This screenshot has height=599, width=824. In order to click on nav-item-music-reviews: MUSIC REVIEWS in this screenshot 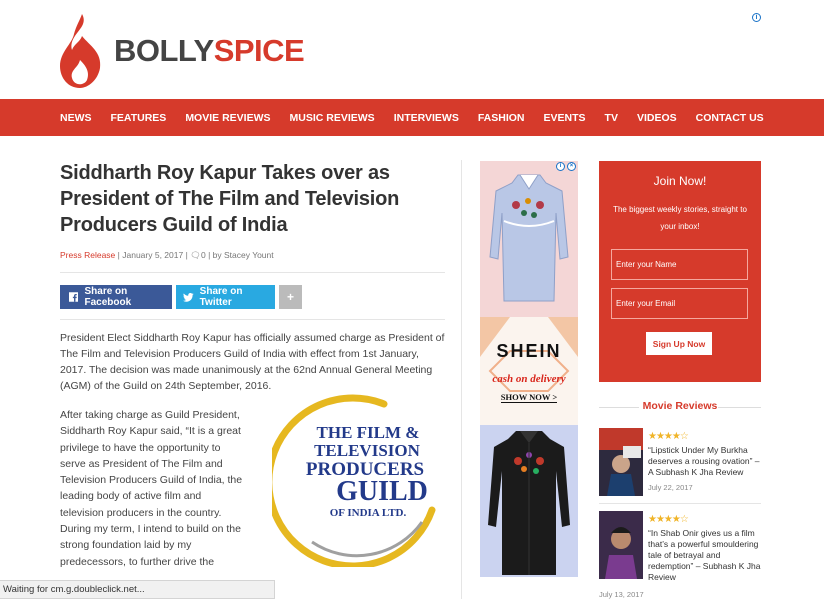, I will do `click(332, 118)`.